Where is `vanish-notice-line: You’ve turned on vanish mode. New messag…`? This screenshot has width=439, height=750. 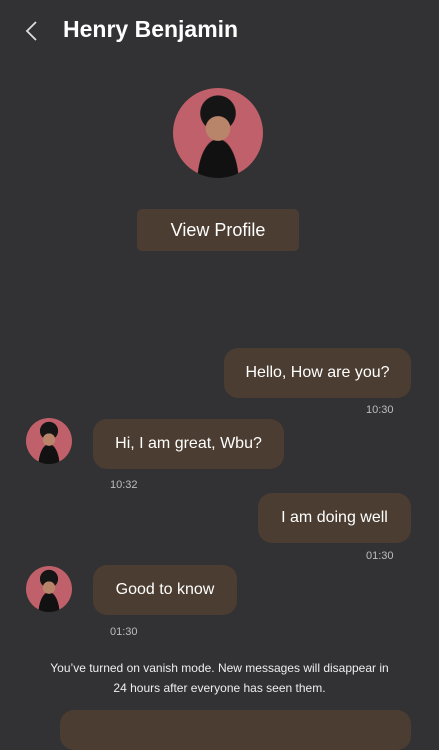
vanish-notice-line: You’ve turned on vanish mode. New messag… is located at coordinates (219, 668).